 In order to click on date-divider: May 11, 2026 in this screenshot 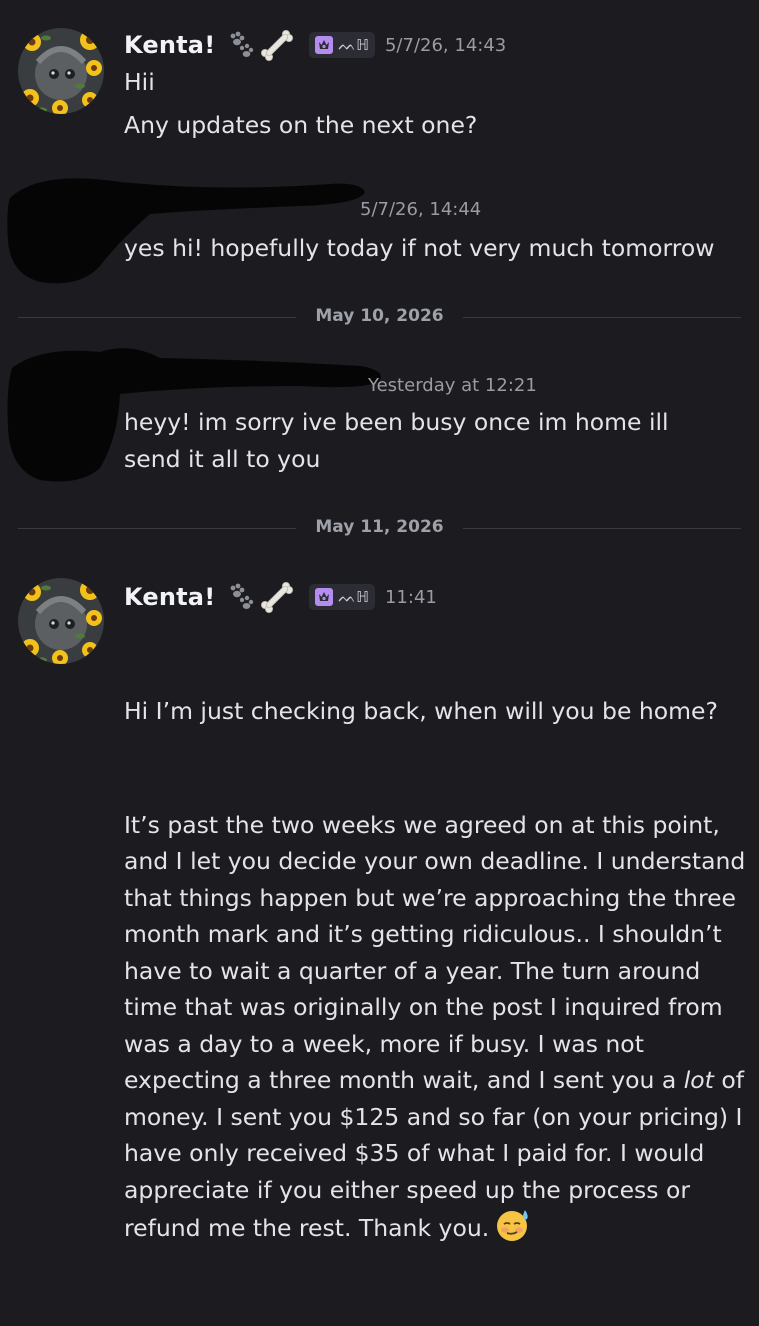, I will do `click(379, 529)`.